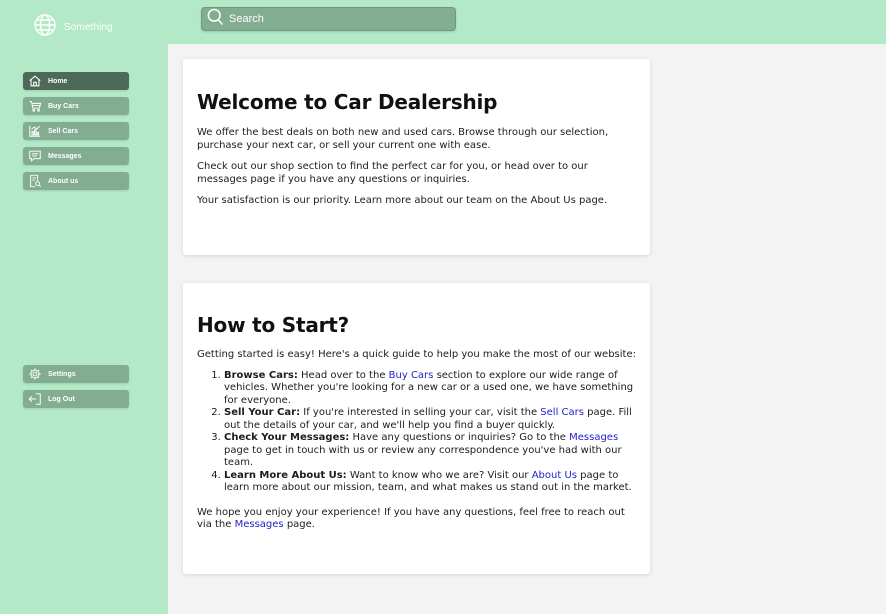 The width and height of the screenshot is (886, 614). I want to click on logout-icon, so click(35, 399).